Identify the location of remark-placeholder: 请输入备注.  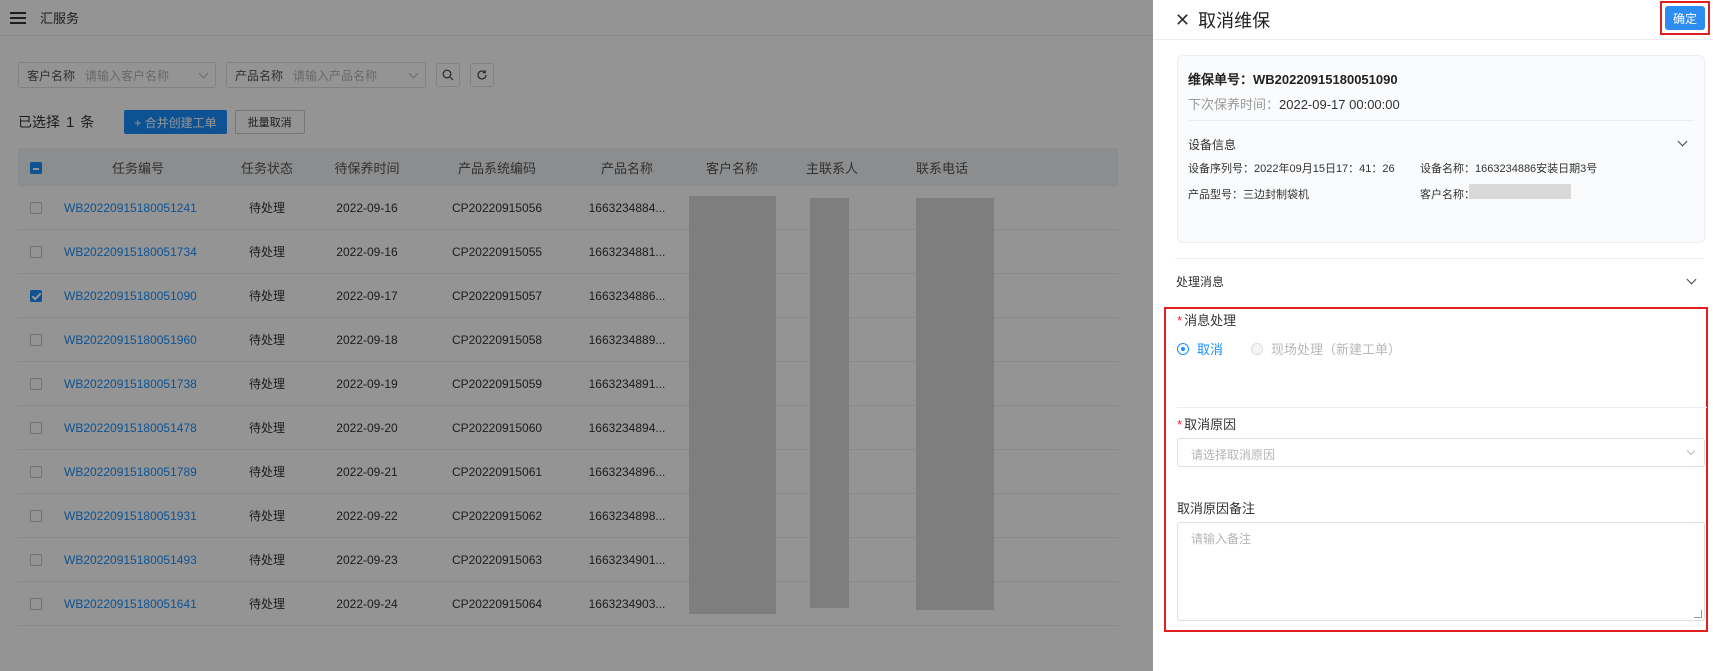
(1221, 539).